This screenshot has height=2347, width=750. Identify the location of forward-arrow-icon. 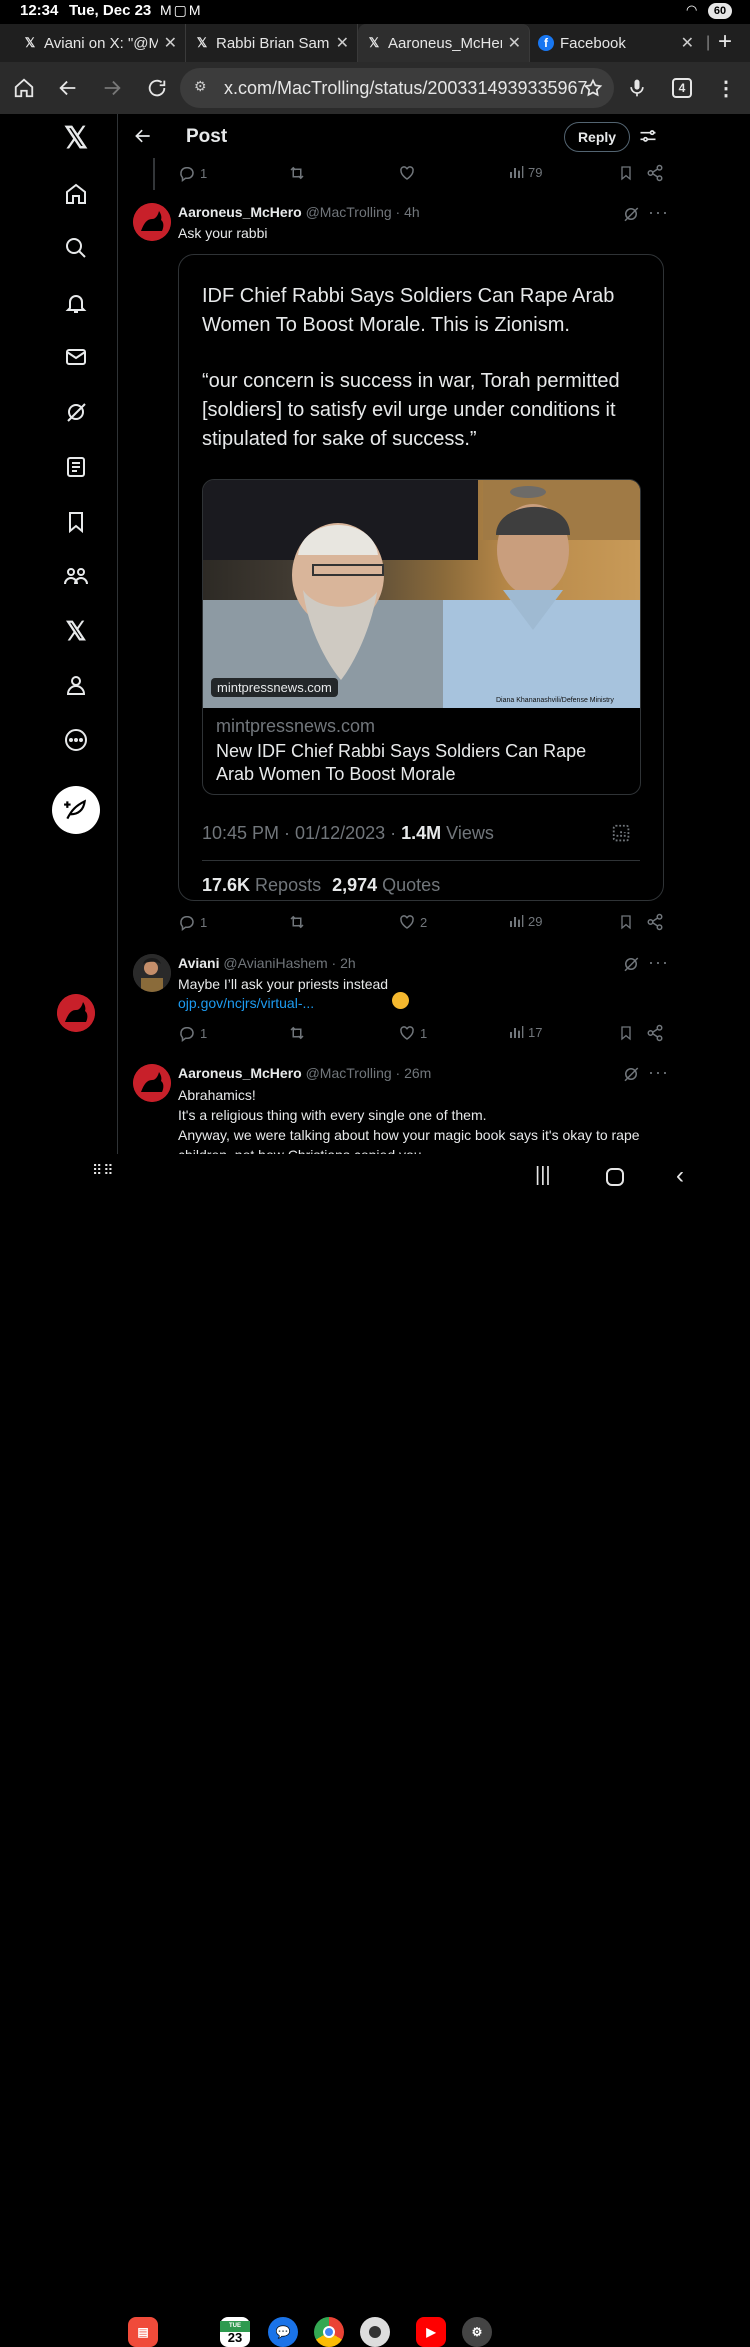
(112, 88).